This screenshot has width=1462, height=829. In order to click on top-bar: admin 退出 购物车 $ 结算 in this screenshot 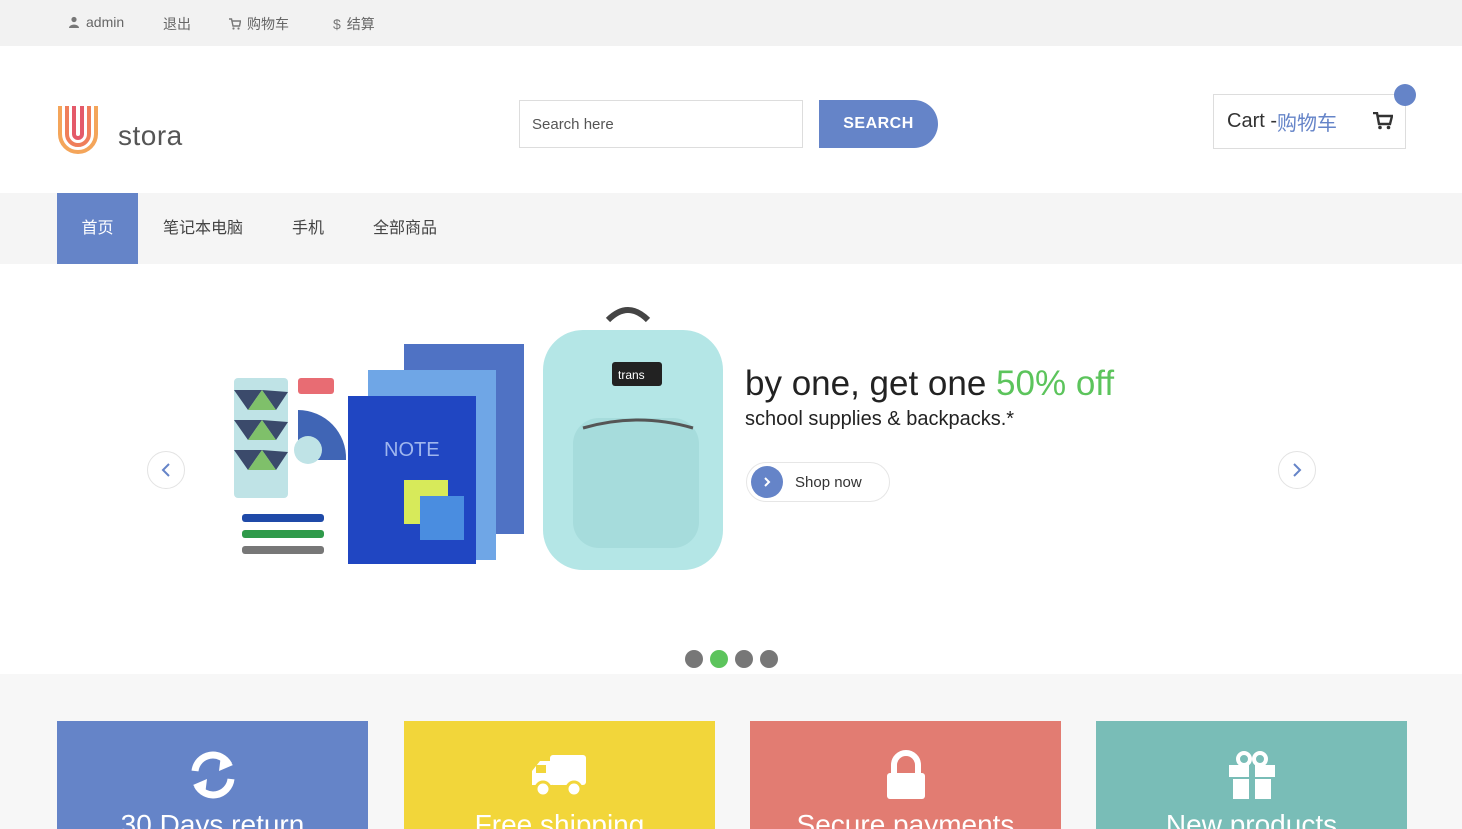, I will do `click(731, 23)`.